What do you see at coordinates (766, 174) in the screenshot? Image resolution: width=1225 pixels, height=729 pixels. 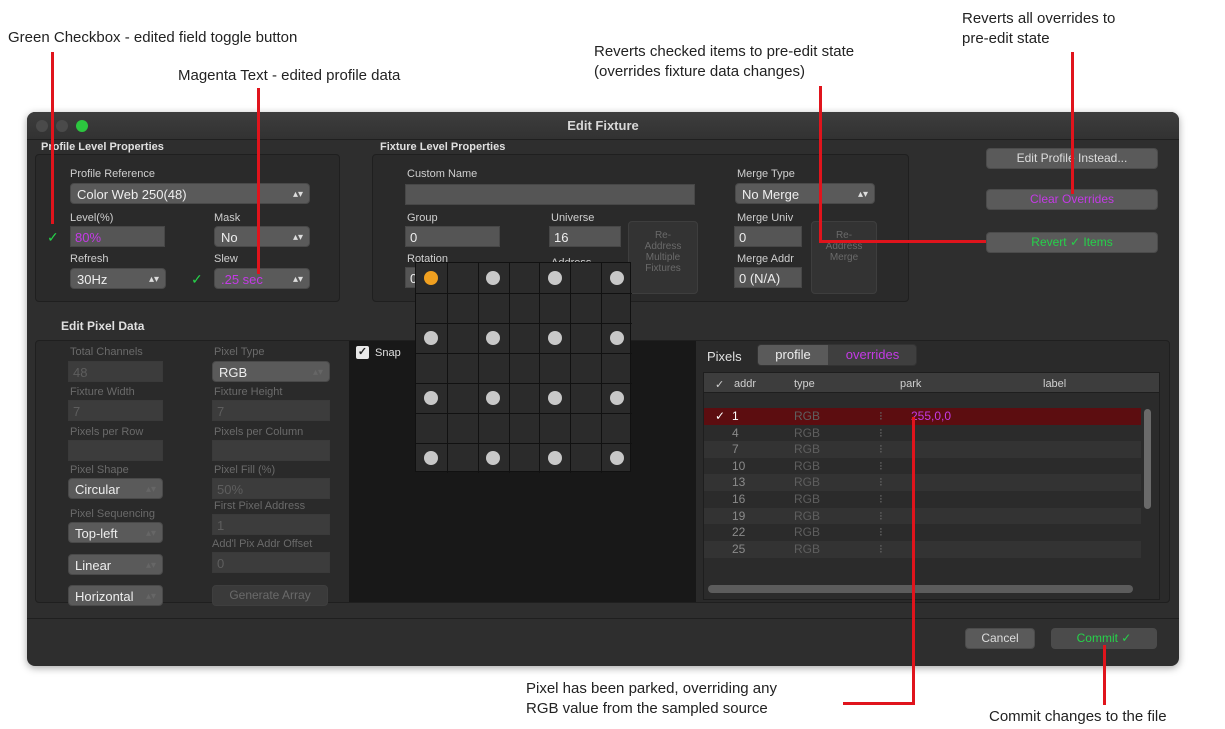 I see `merge-type-label: Merge Type` at bounding box center [766, 174].